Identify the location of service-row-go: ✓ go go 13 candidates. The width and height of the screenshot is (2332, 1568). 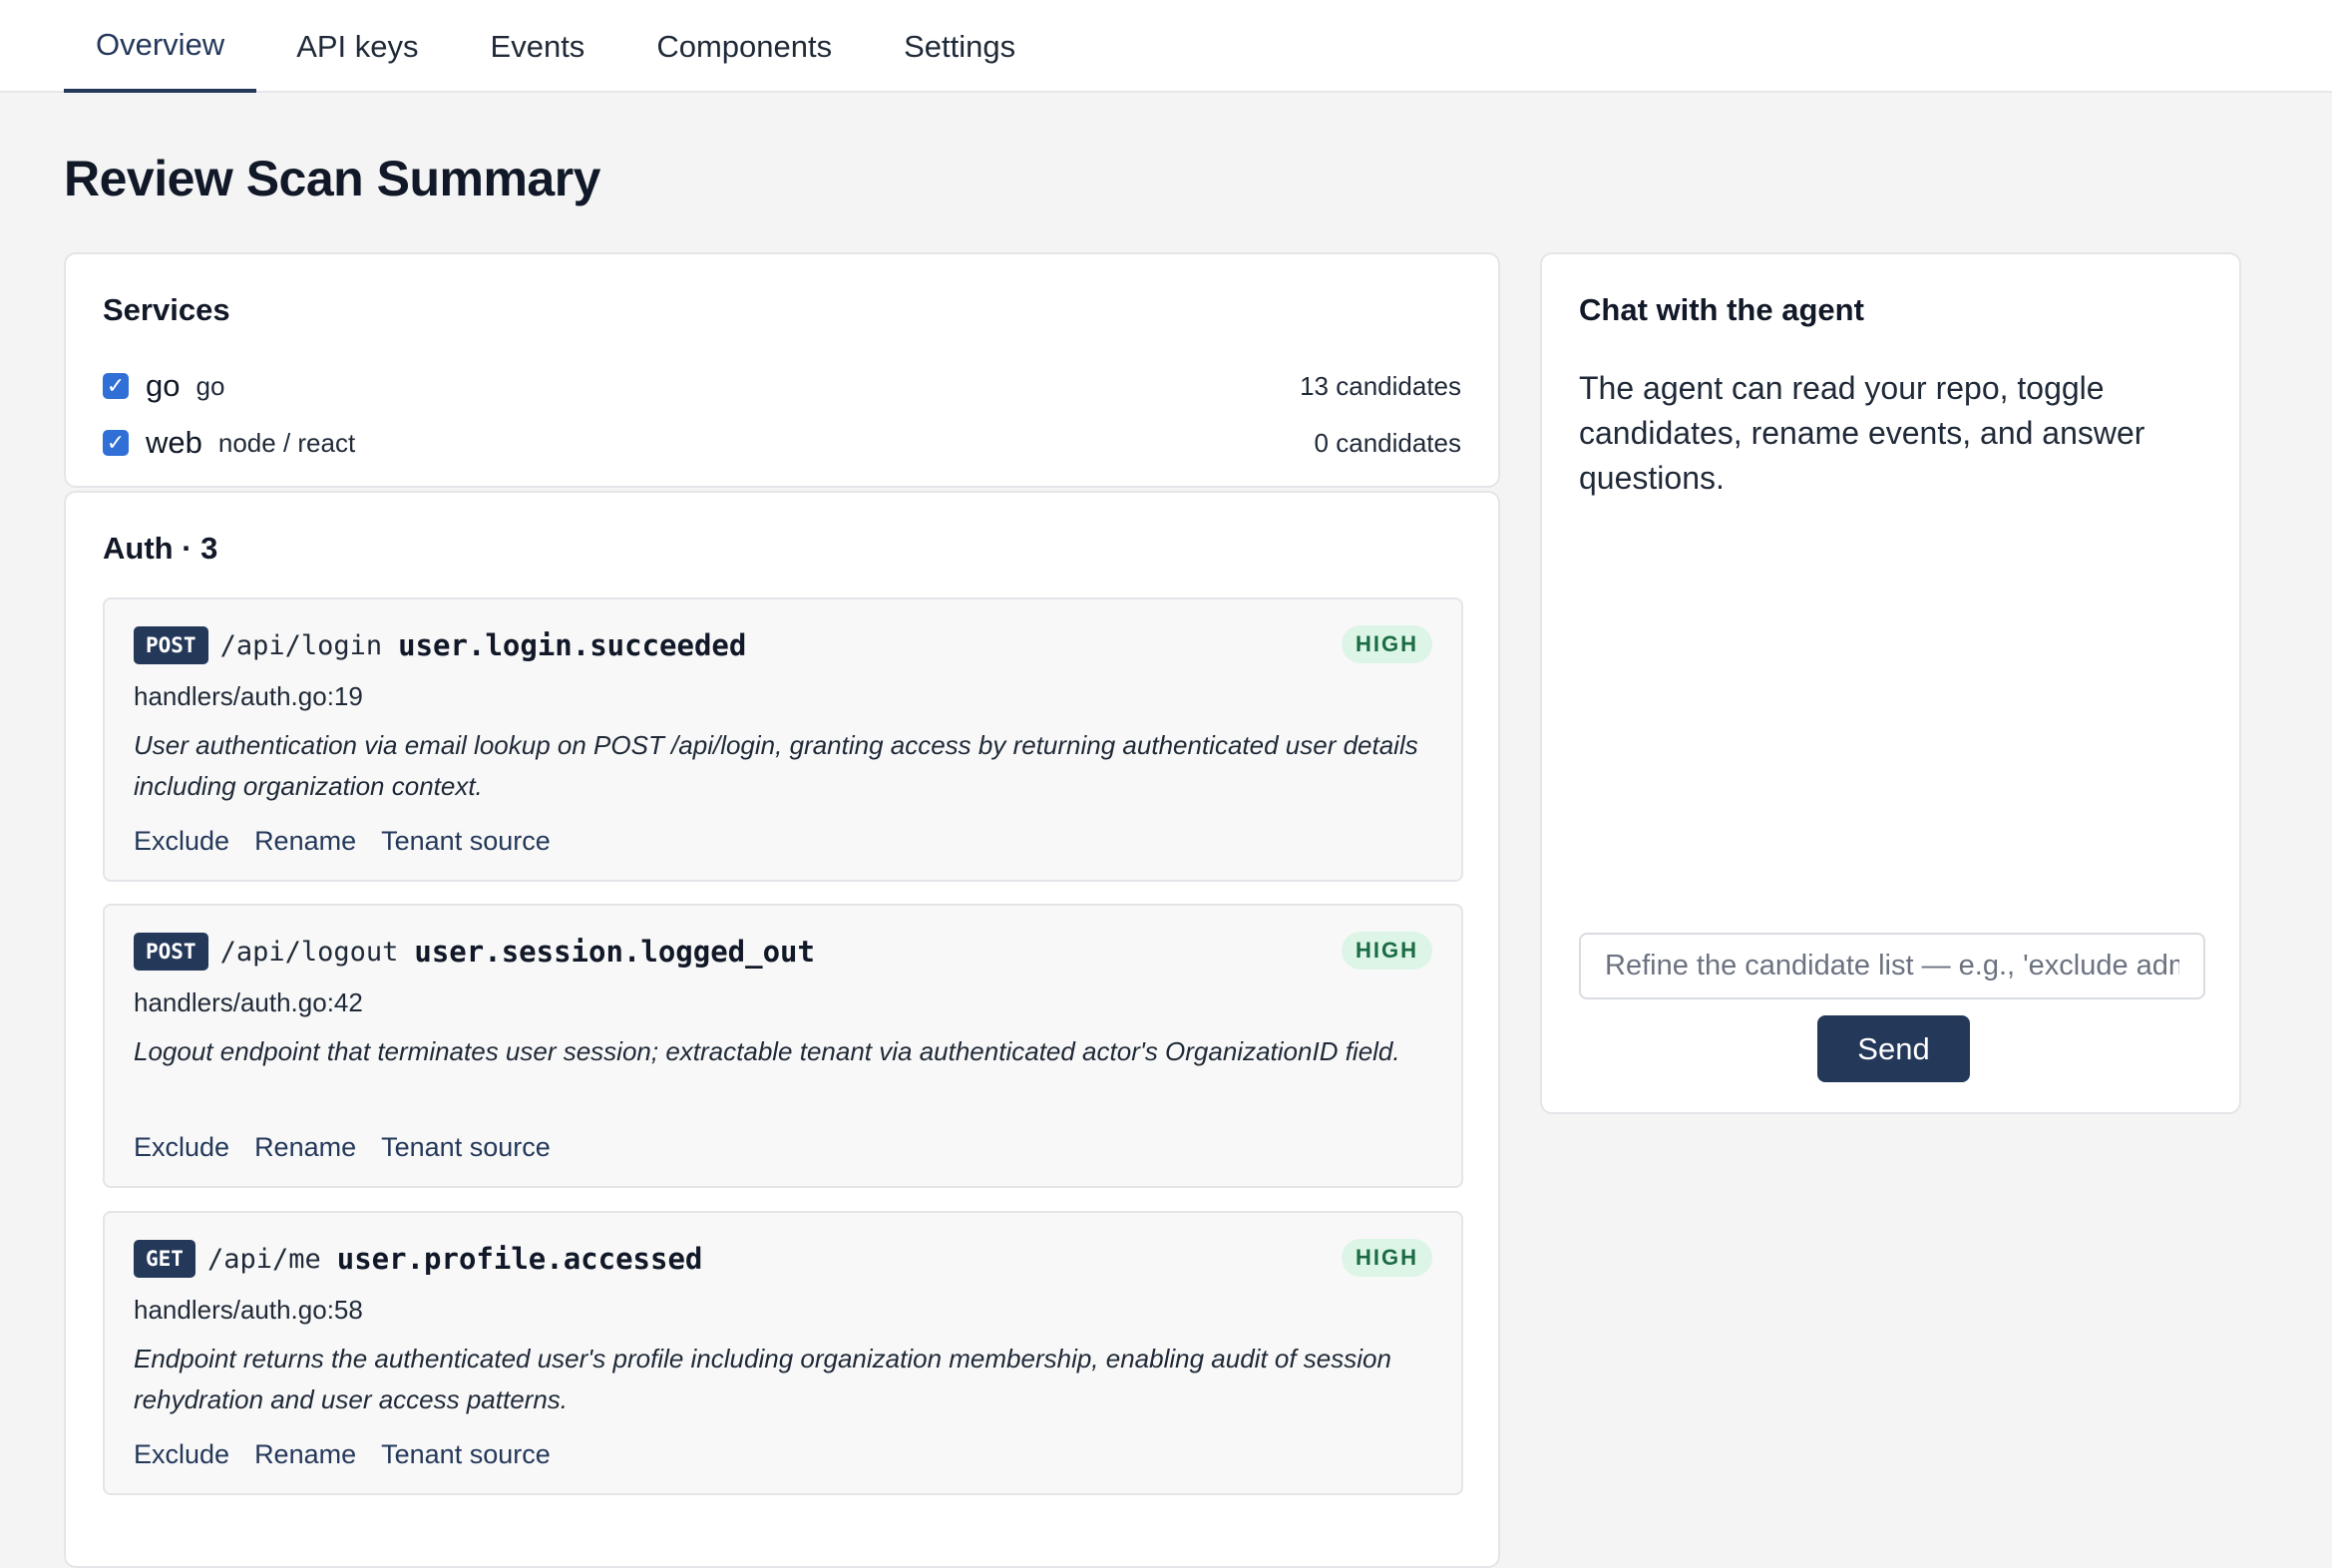
(782, 386).